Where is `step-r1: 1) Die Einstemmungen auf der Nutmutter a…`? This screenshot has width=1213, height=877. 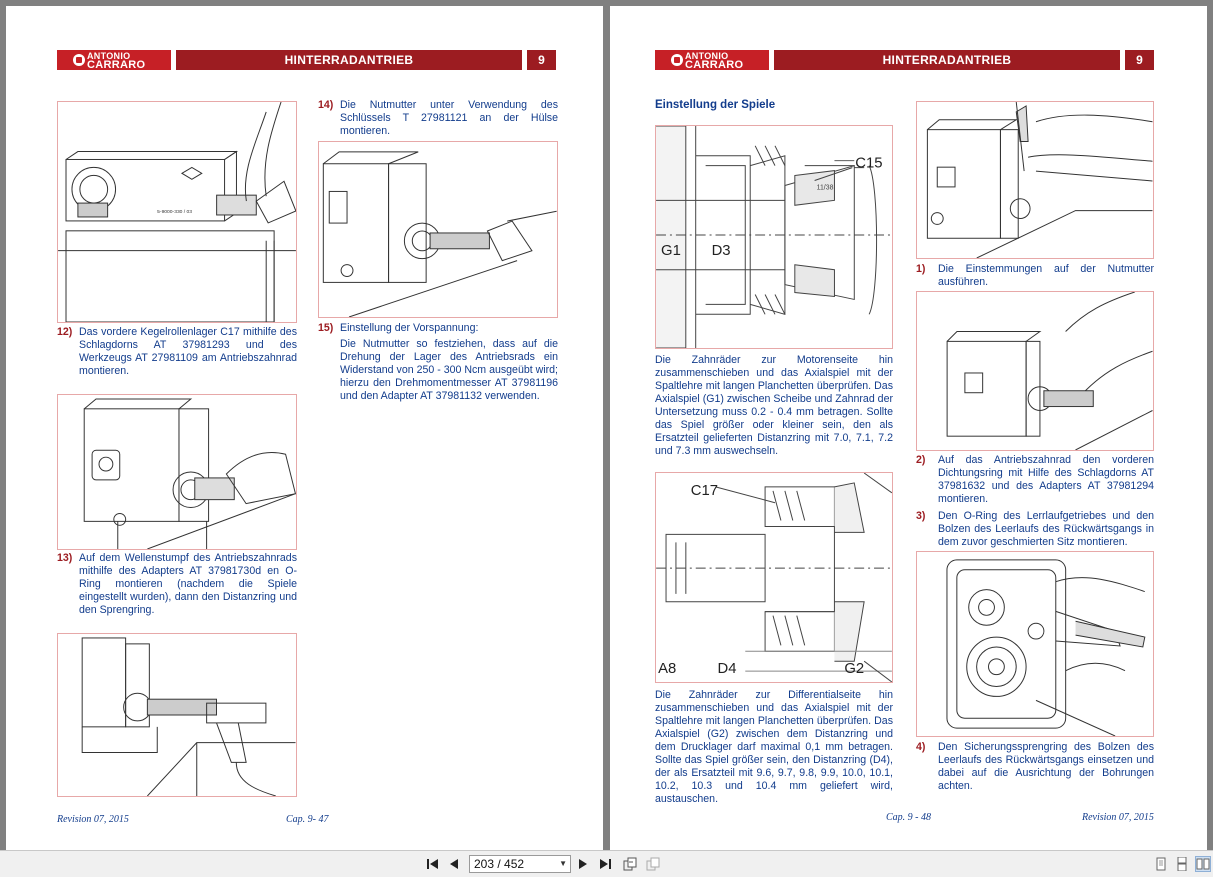 step-r1: 1) Die Einstemmungen auf der Nutmutter a… is located at coordinates (1035, 276).